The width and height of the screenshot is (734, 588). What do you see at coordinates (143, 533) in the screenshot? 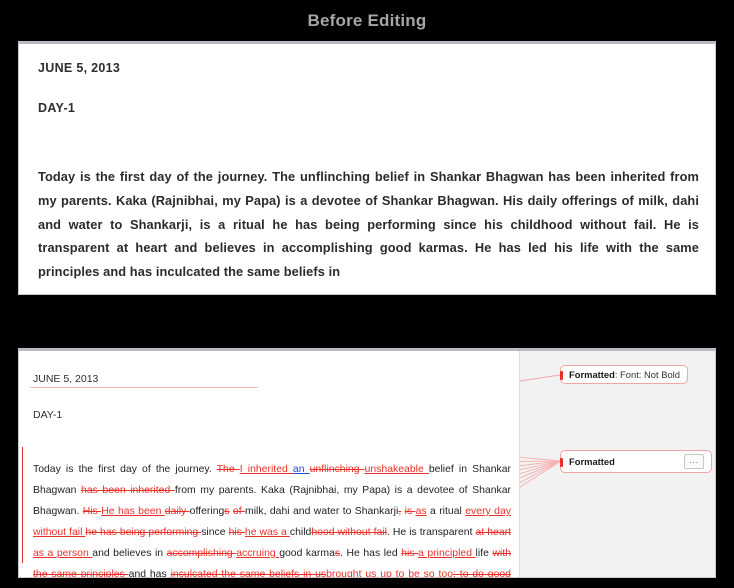
I see `deleted-text-run: he has being performing` at bounding box center [143, 533].